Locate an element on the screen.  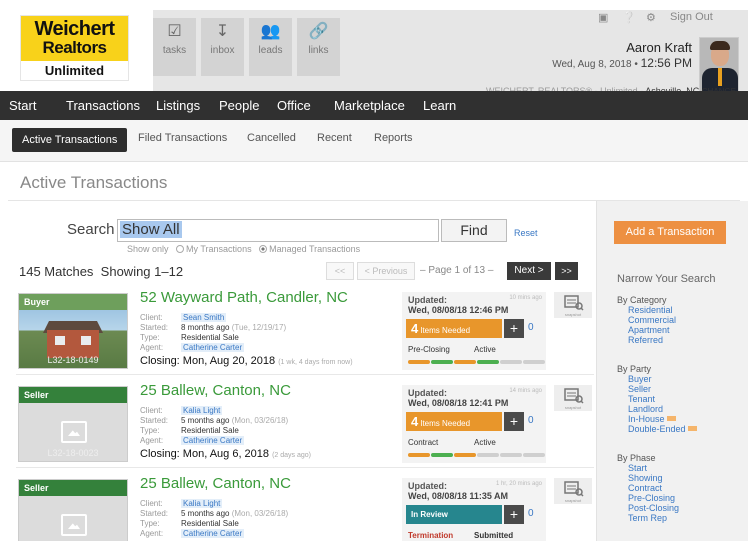
managed-transactions-label: Managed Transactions is located at coordinates (314, 249).